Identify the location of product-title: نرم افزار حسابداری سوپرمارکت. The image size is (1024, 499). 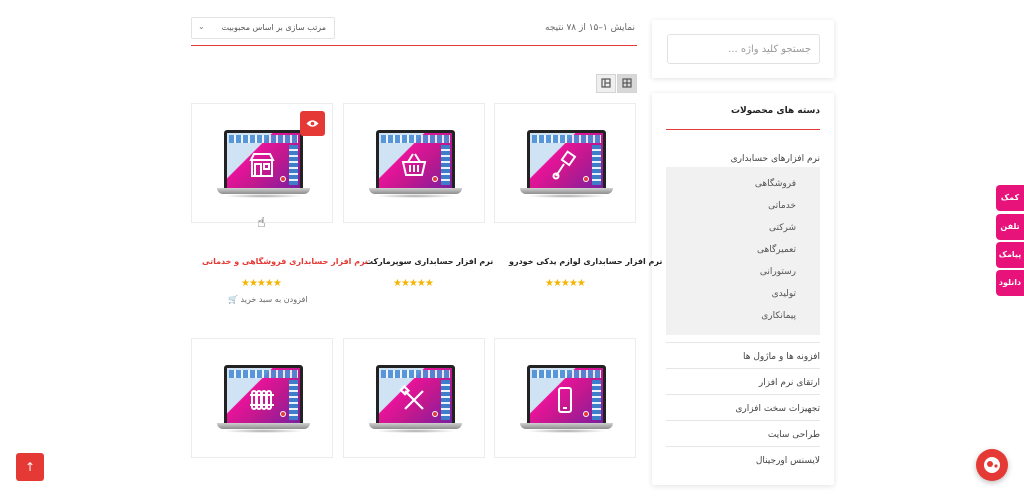
(429, 261).